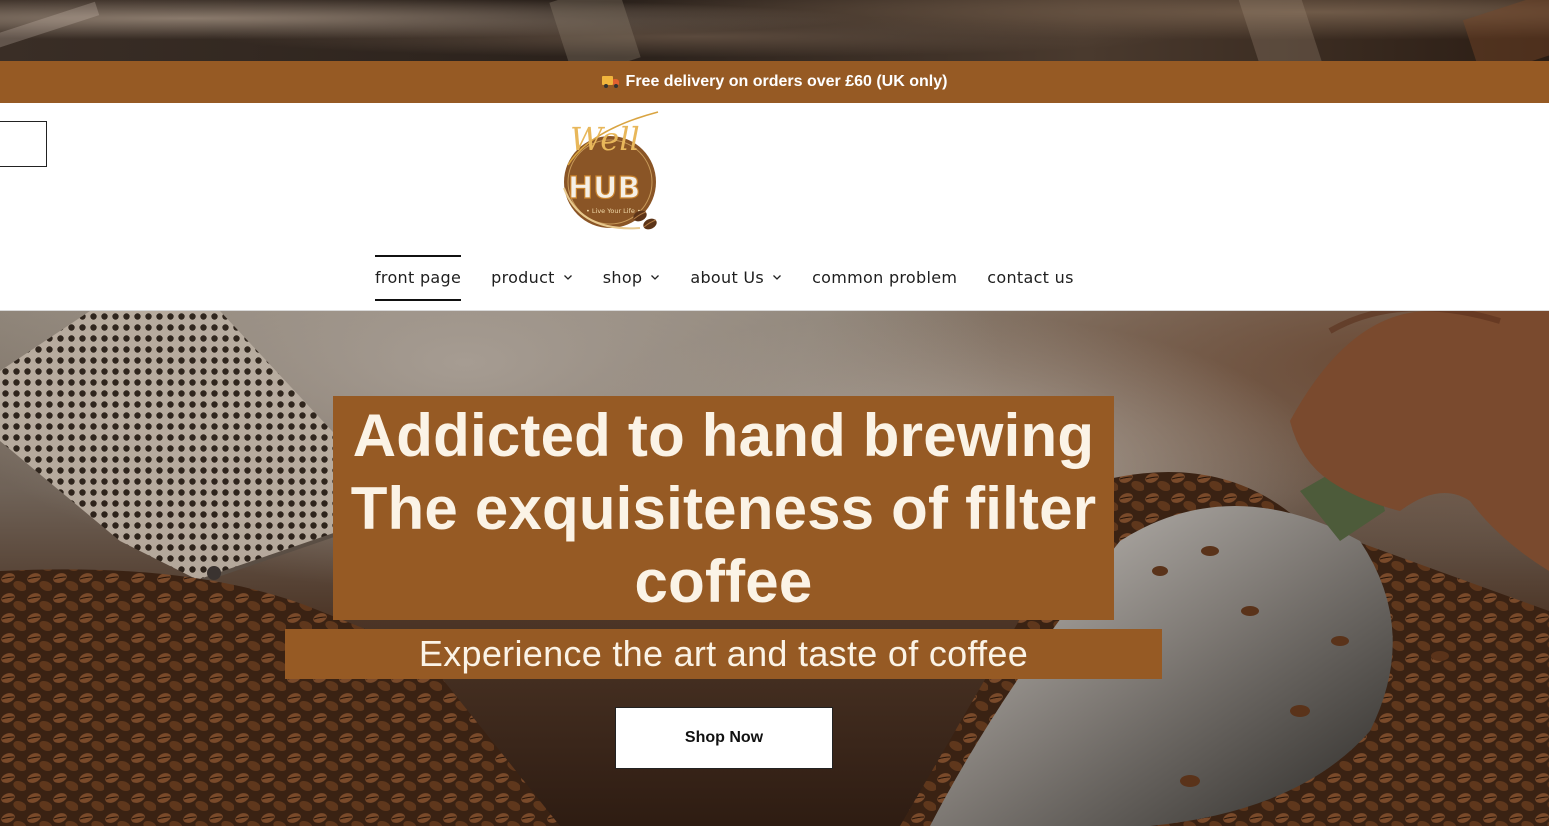  Describe the element at coordinates (605, 139) in the screenshot. I see `svg-text: Well` at that location.